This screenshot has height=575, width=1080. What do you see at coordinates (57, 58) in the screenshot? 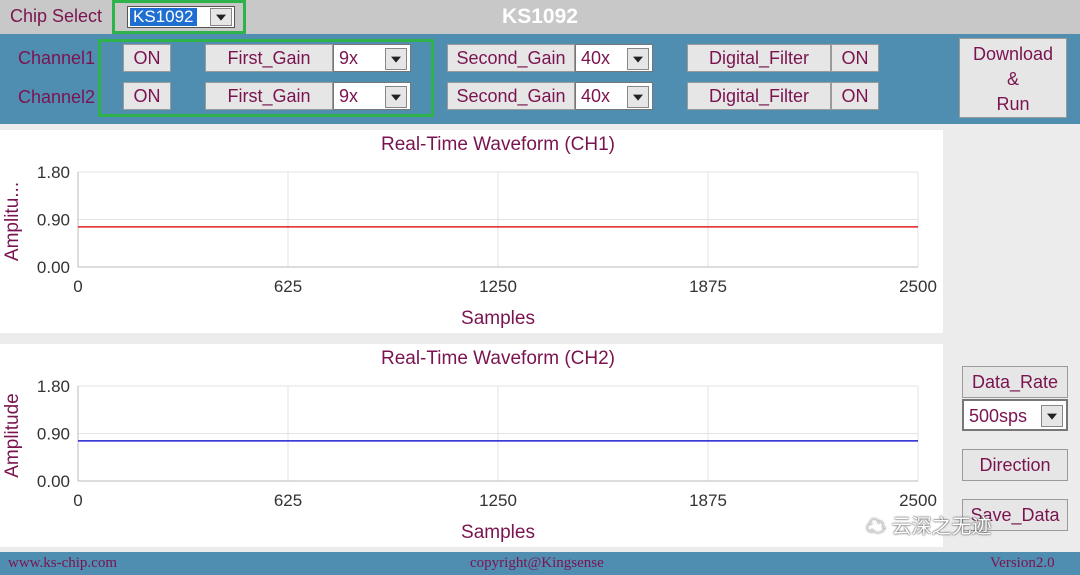
I see `channel1-label: Channel1` at bounding box center [57, 58].